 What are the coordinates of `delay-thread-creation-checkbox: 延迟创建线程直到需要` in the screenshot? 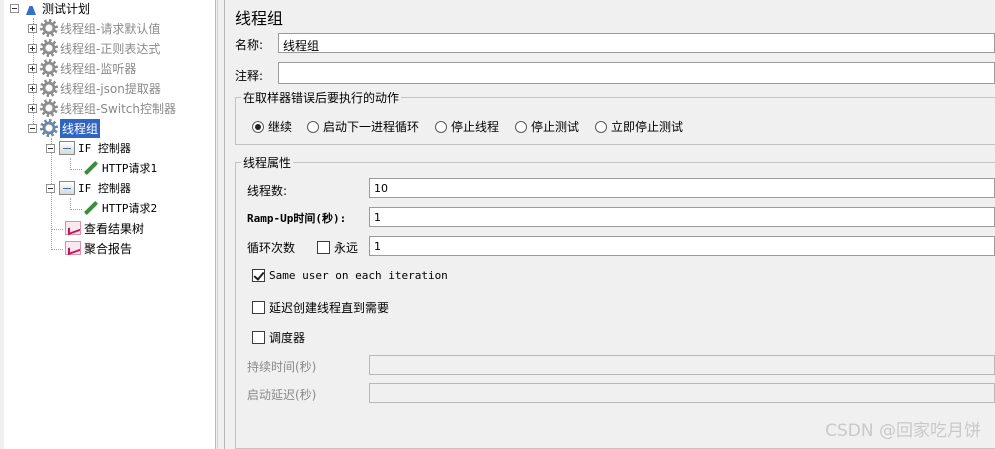 It's located at (320, 307).